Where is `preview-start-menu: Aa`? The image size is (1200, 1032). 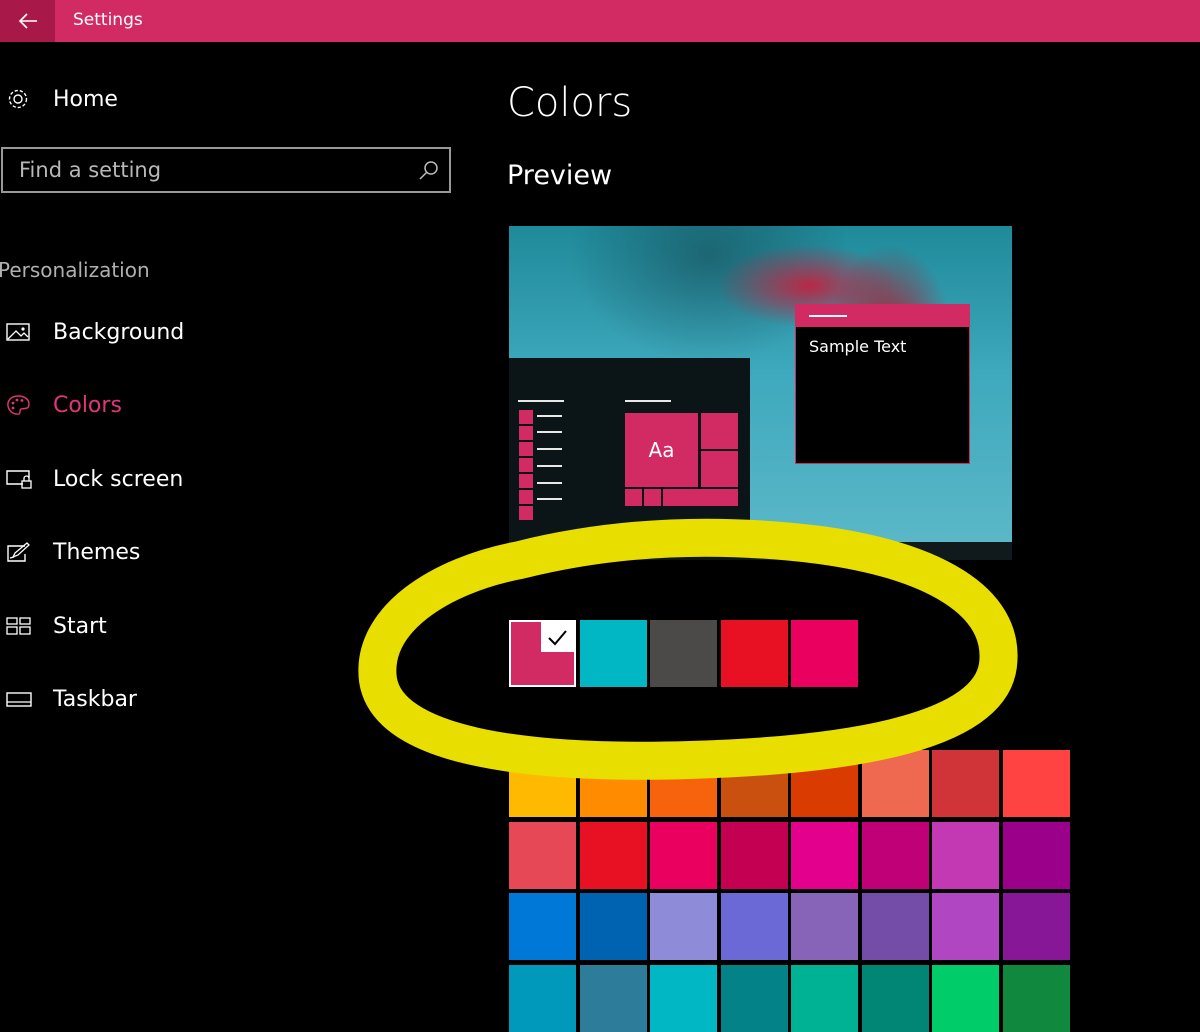
preview-start-menu: Aa is located at coordinates (629, 459).